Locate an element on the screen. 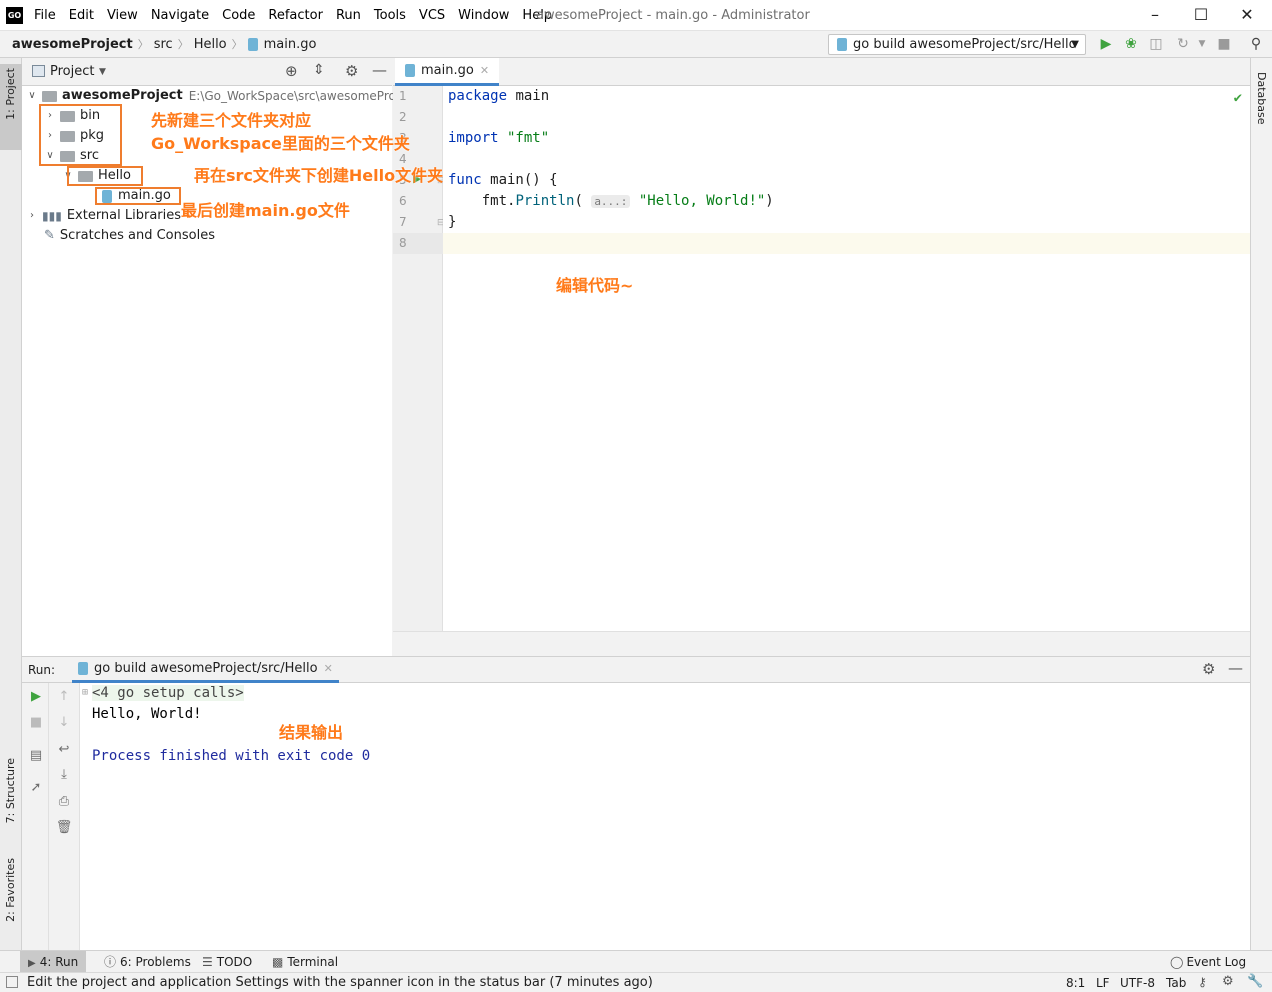 This screenshot has width=1272, height=992. tab-label: main.go is located at coordinates (447, 70).